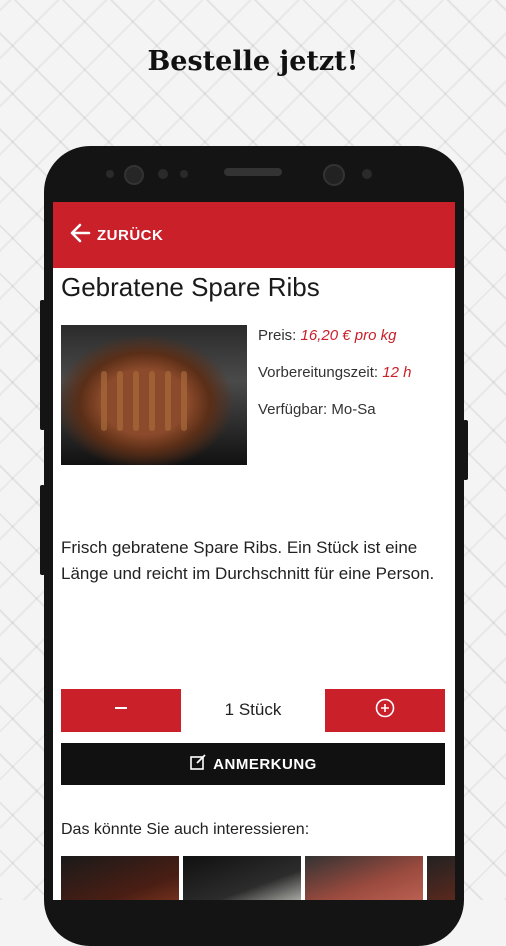  I want to click on prep-value: 12 h, so click(397, 372).